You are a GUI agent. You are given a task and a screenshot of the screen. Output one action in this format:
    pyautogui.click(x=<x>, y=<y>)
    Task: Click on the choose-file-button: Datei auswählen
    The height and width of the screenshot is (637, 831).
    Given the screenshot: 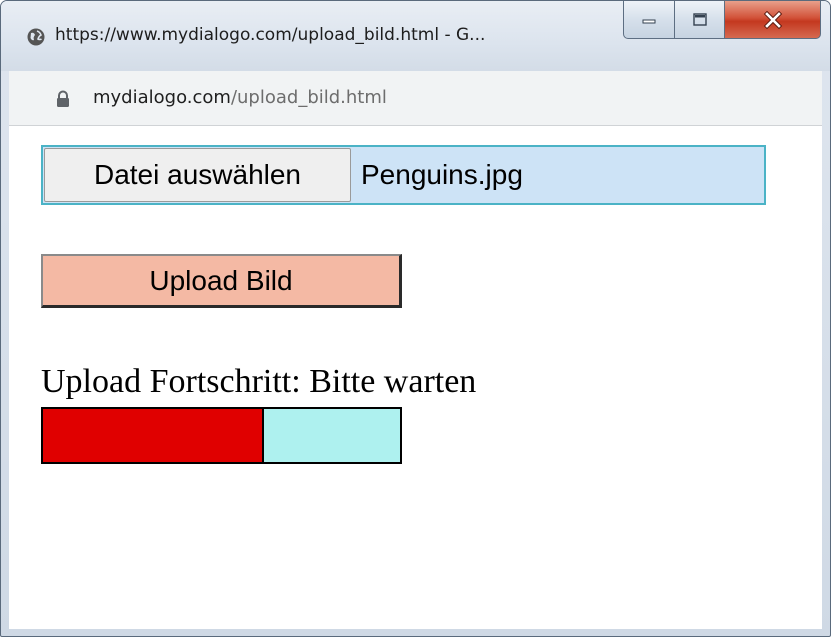 What is the action you would take?
    pyautogui.click(x=197, y=175)
    